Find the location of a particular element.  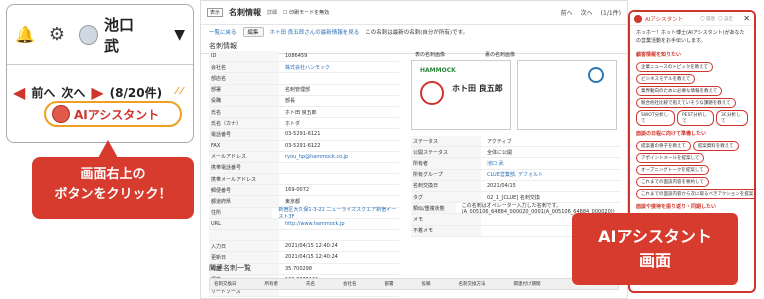

field-row: 部署 名刺管理部 is located at coordinates (304, 90).